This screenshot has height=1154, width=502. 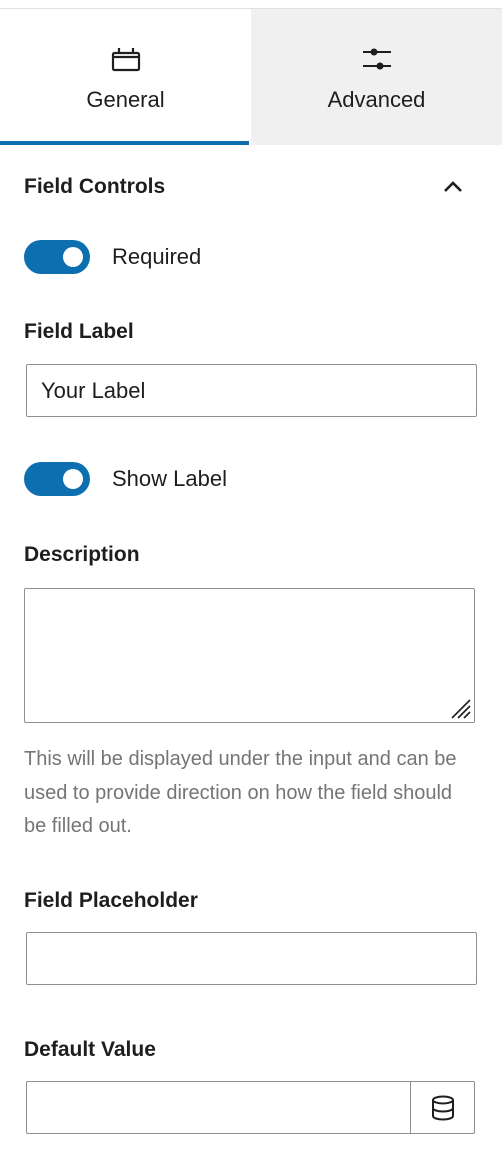 What do you see at coordinates (125, 77) in the screenshot?
I see `tab-general: General` at bounding box center [125, 77].